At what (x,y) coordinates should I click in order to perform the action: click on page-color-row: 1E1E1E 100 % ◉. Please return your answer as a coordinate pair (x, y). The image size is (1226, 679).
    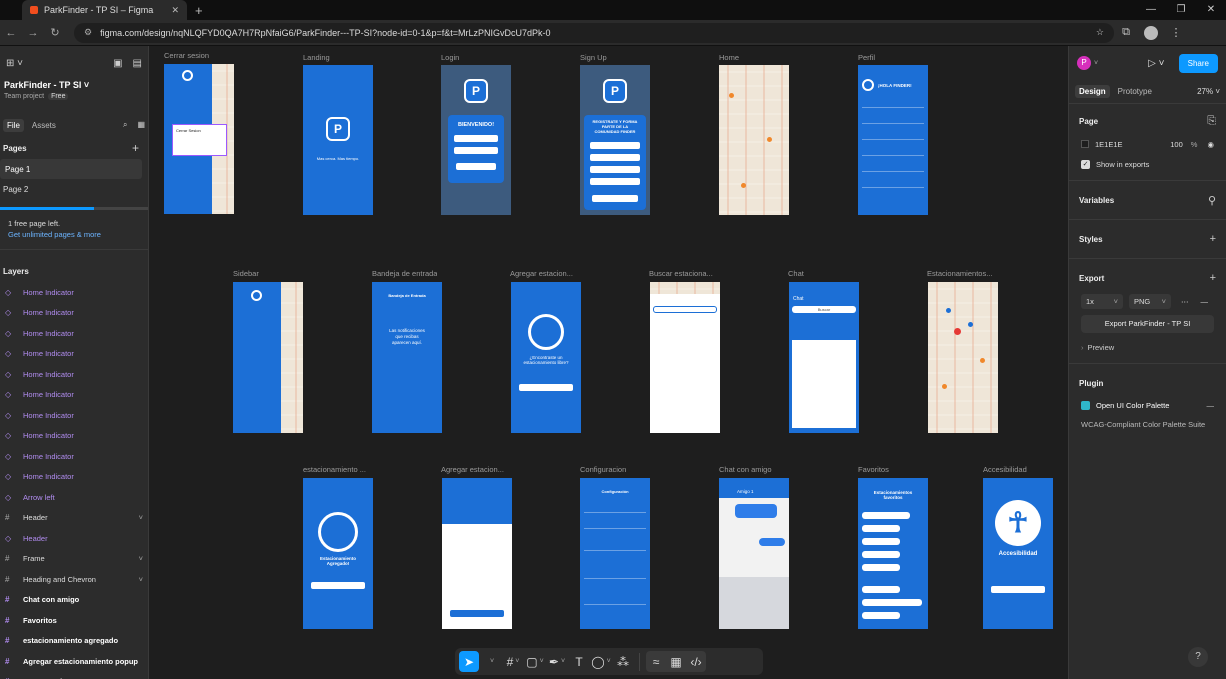
    Looking at the image, I should click on (1147, 144).